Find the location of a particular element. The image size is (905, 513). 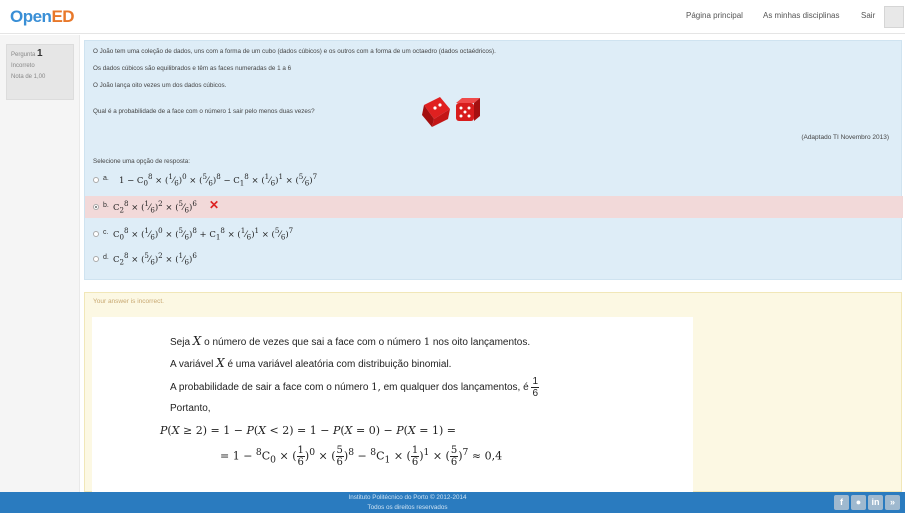

question-grade: Nota de 1,00 is located at coordinates (28, 77).